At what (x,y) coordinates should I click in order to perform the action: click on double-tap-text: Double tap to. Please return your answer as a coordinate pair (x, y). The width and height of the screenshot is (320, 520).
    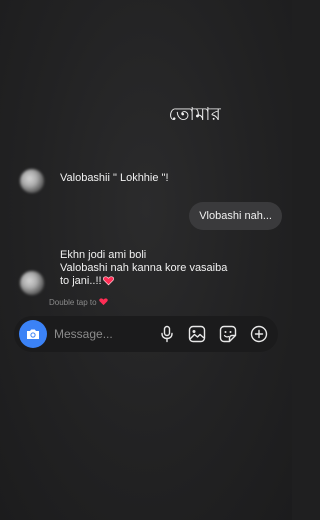
    Looking at the image, I should click on (73, 302).